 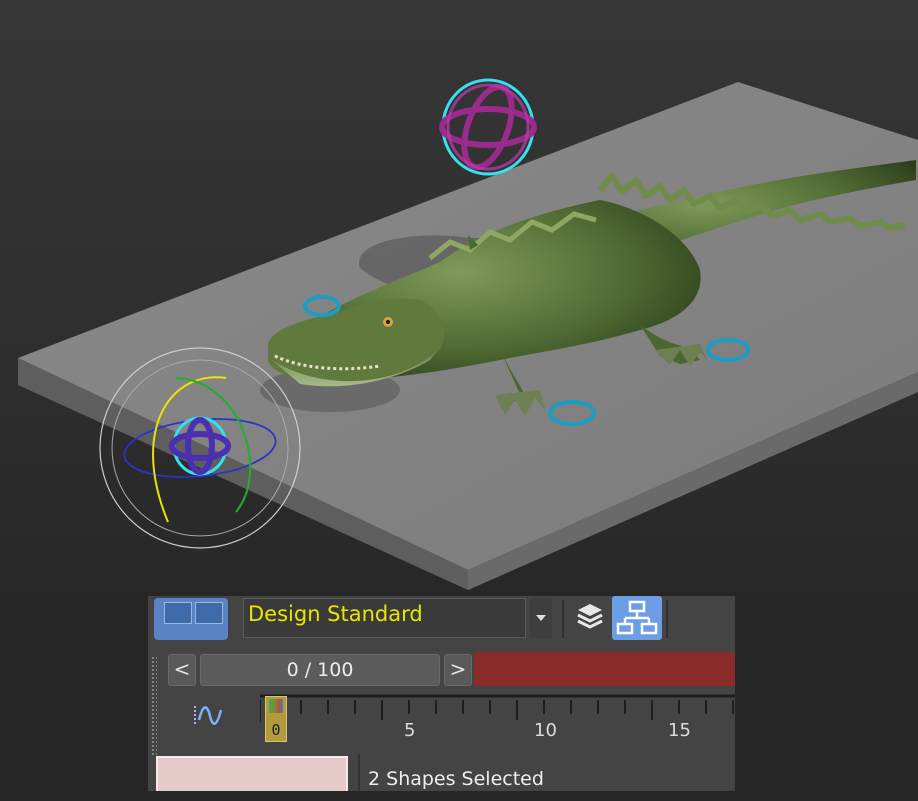 I want to click on scene-explorer-icon, so click(x=637, y=618).